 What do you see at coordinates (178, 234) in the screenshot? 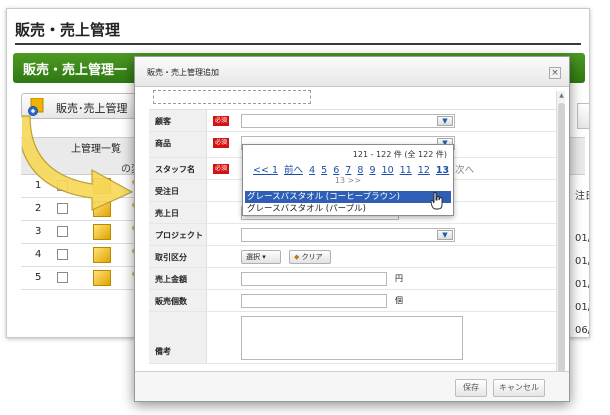
I see `field-label: プロジェクト` at bounding box center [178, 234].